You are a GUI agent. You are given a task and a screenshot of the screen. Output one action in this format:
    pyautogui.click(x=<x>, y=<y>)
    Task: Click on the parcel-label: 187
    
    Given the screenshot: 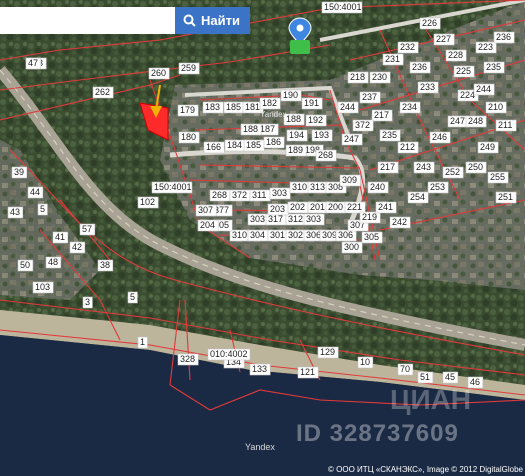 What is the action you would take?
    pyautogui.click(x=267, y=129)
    